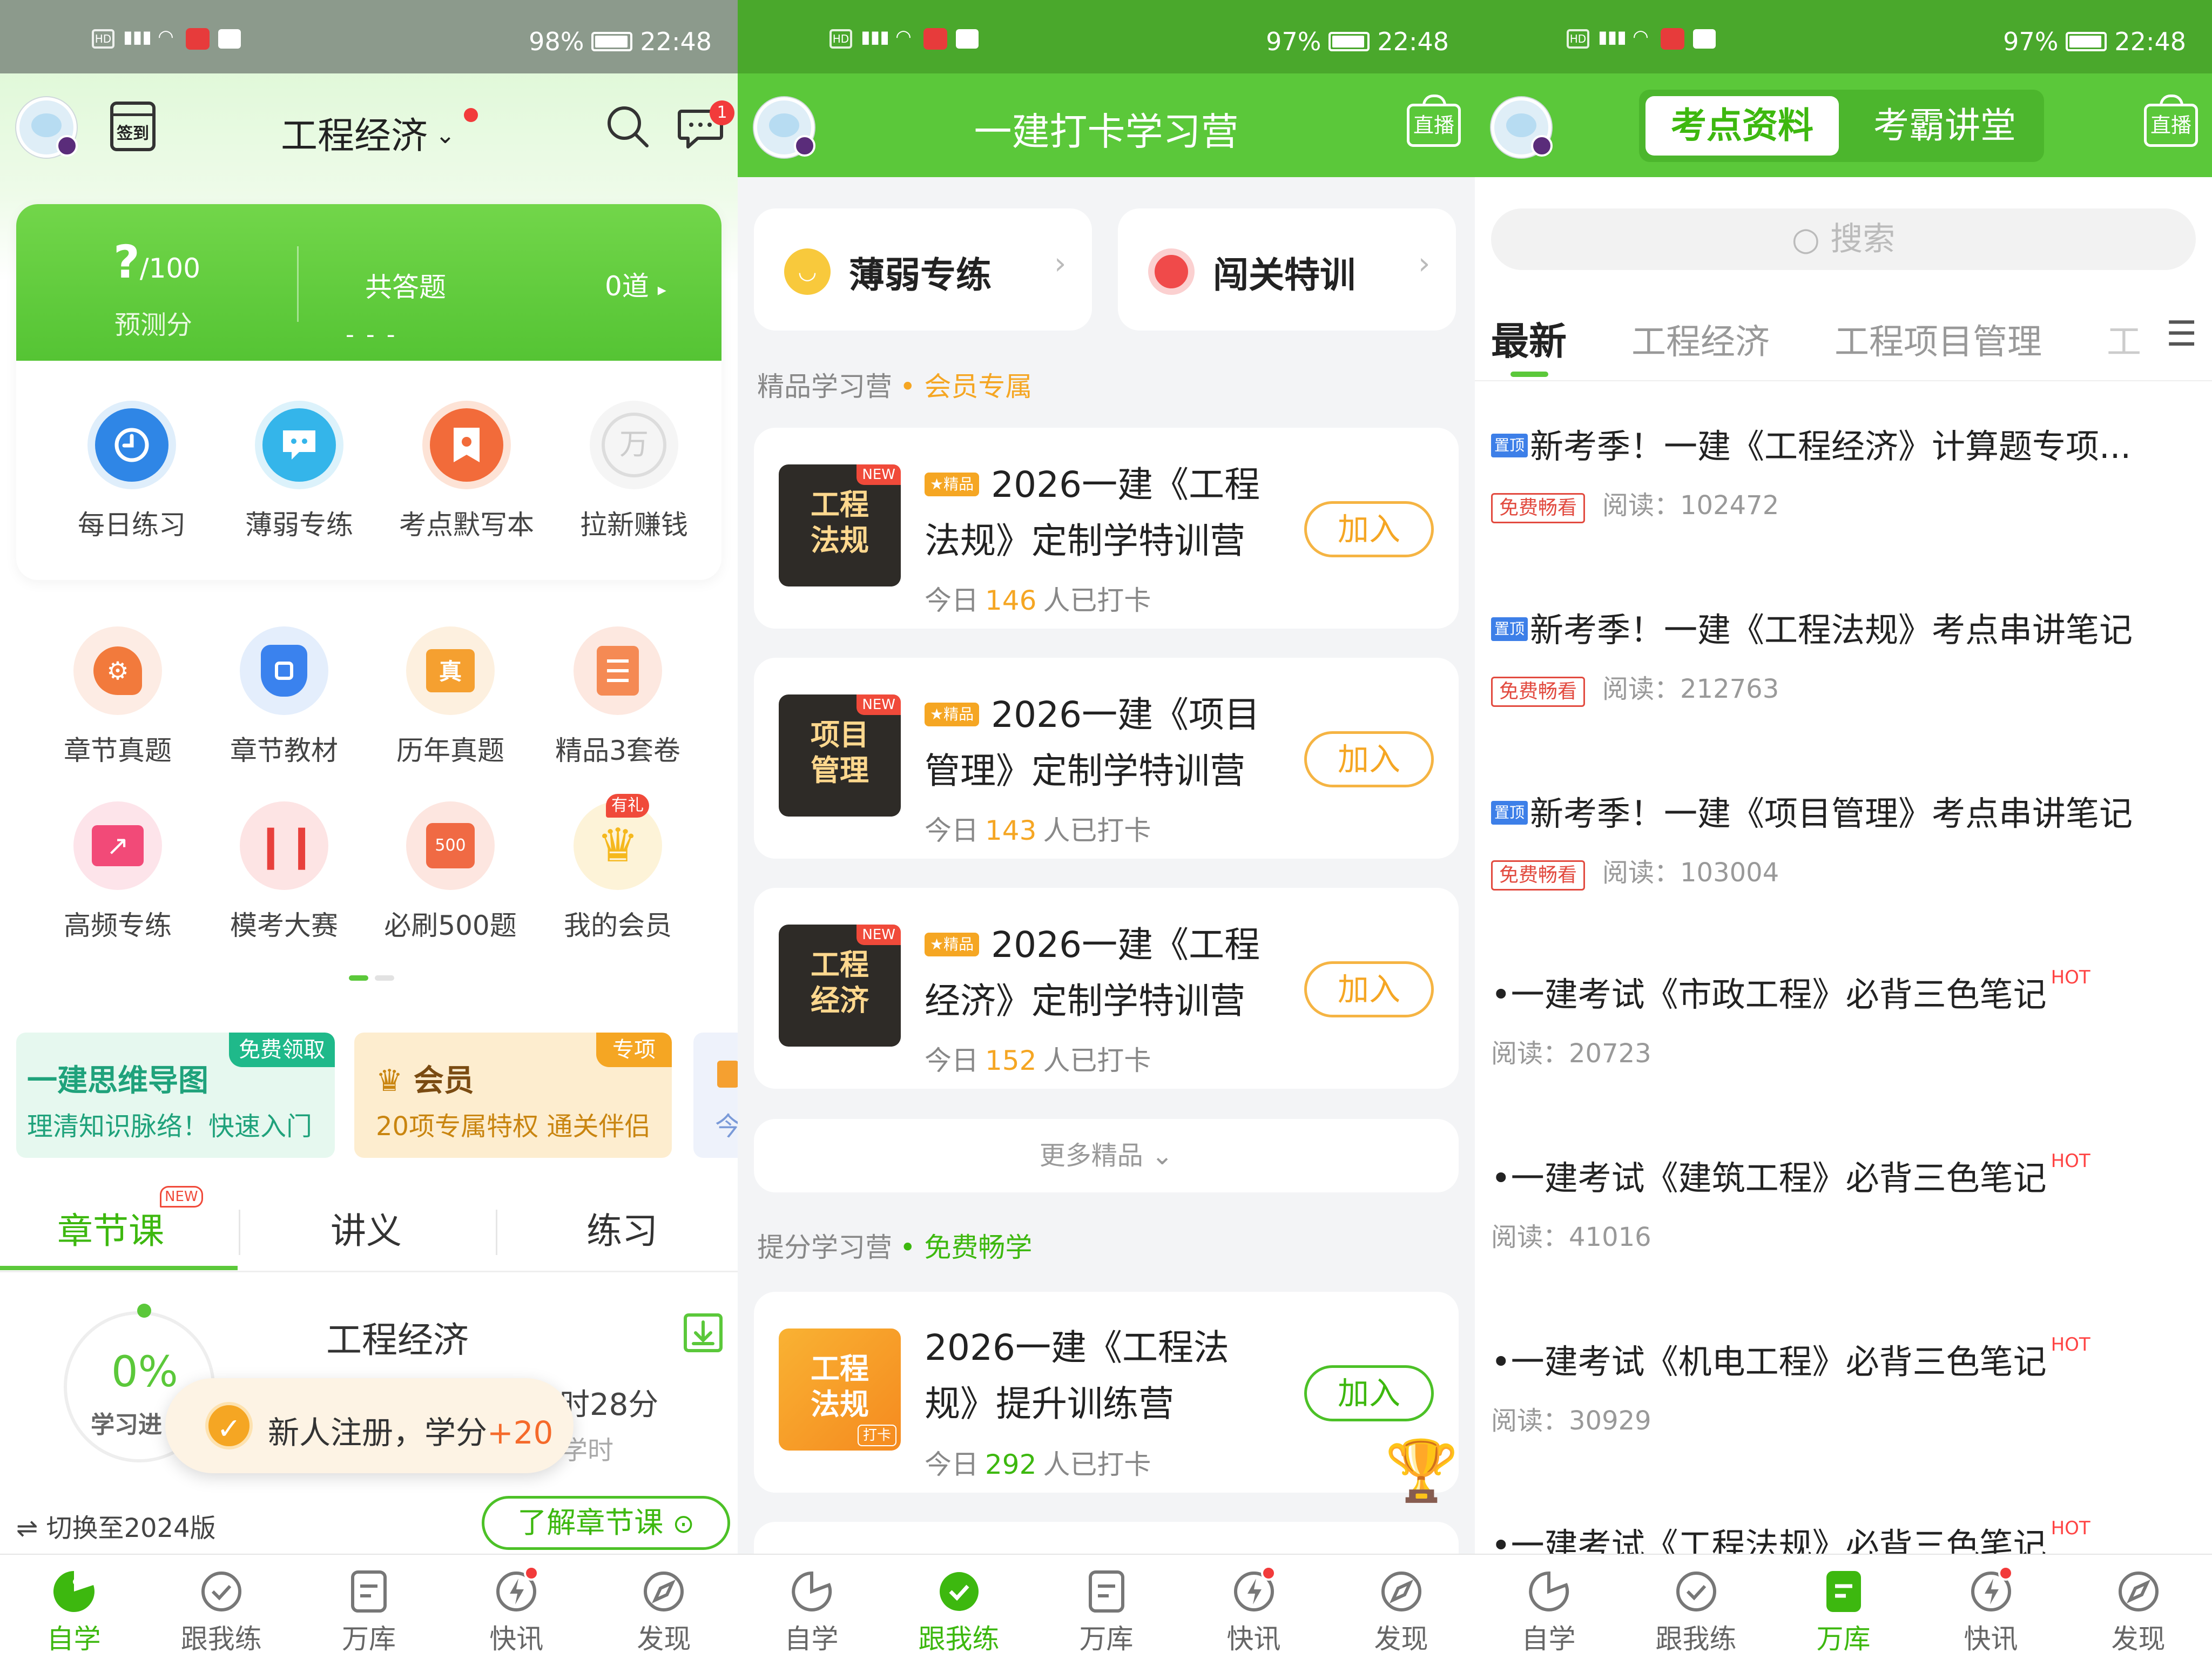  Describe the element at coordinates (1092, 743) in the screenshot. I see `camp-title: ★精品 2026一建《项目管理》定制学特训营` at that location.